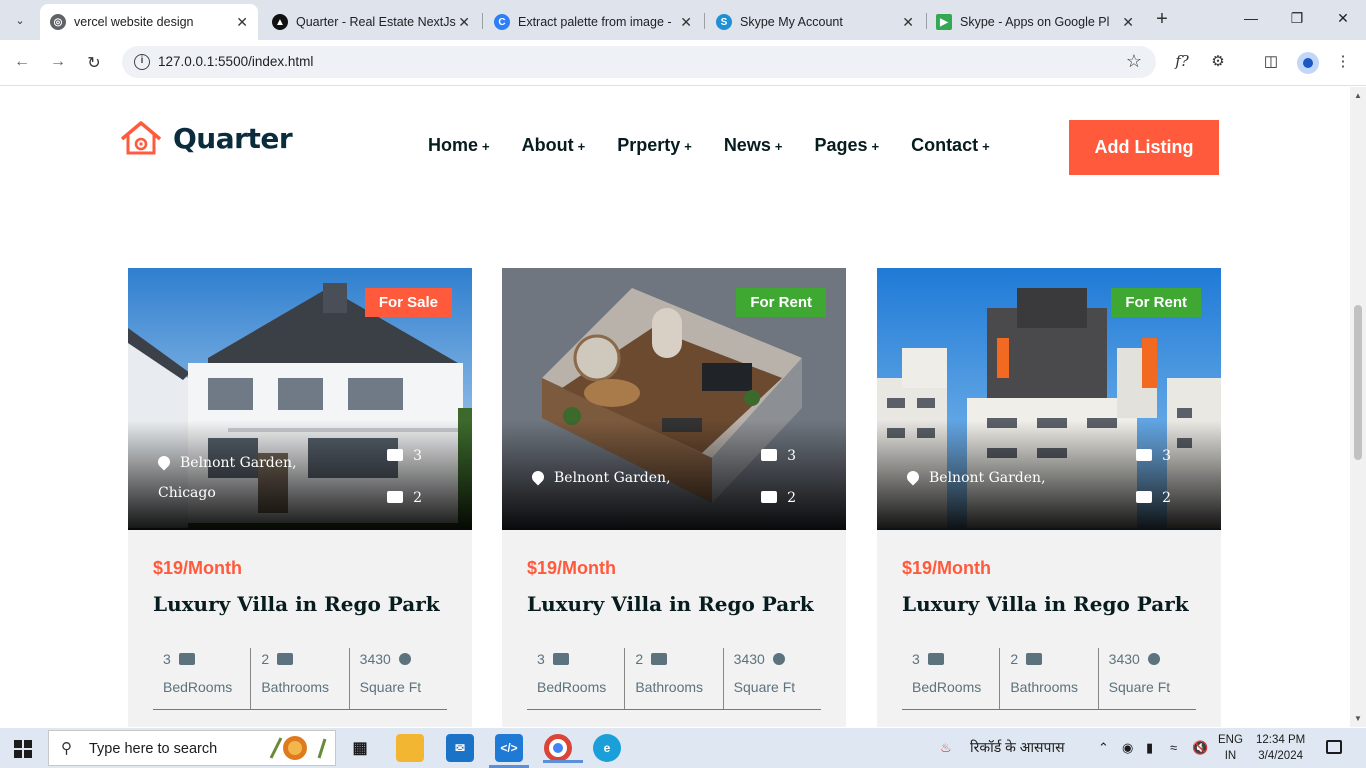  I want to click on nav-item-news: News +, so click(753, 145).